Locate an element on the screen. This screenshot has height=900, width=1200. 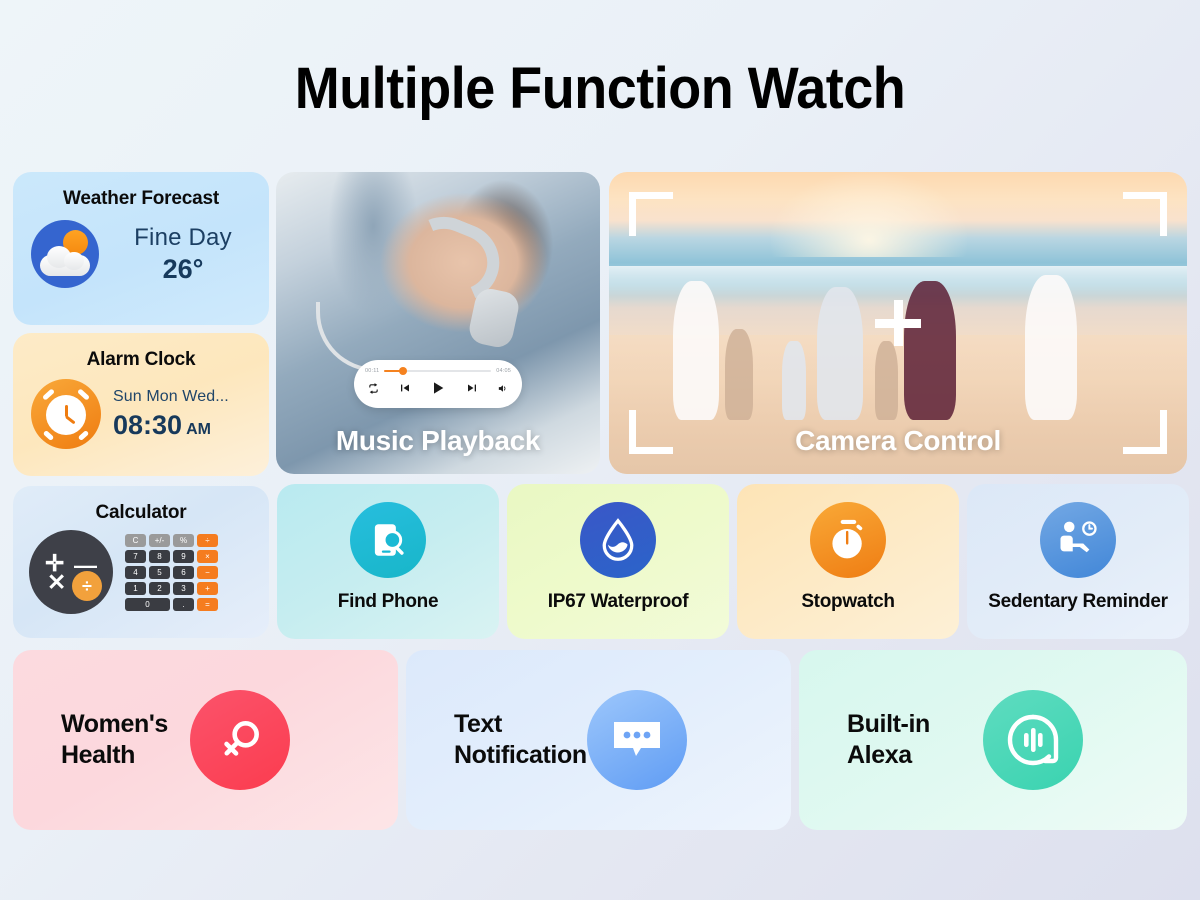
seated-person-clock-icon is located at coordinates (1078, 540).